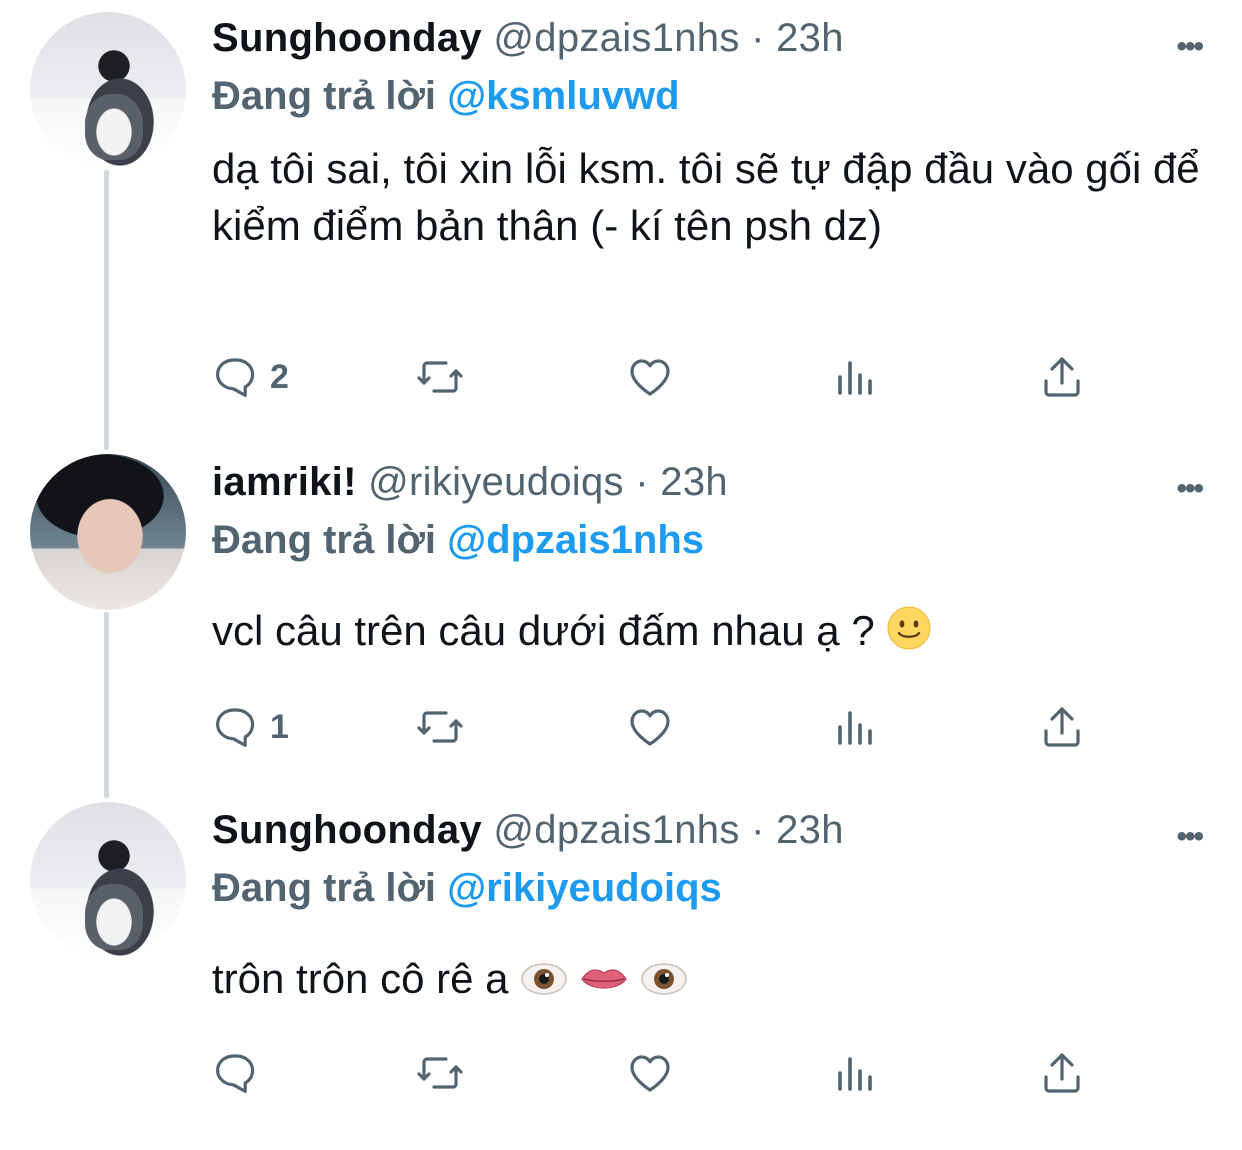 Image resolution: width=1242 pixels, height=1150 pixels. I want to click on tweet-actions: 1, so click(662, 732).